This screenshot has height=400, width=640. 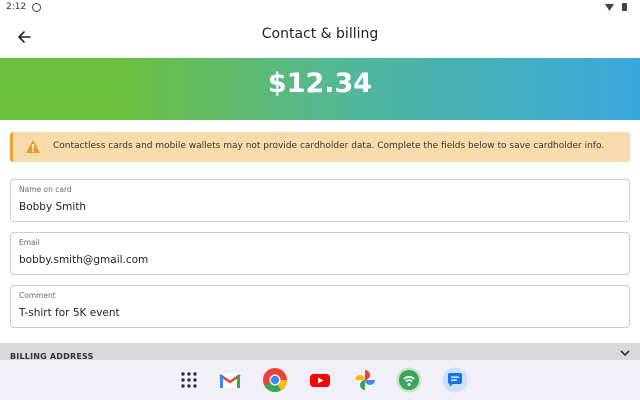 What do you see at coordinates (365, 380) in the screenshot?
I see `photos-icon` at bounding box center [365, 380].